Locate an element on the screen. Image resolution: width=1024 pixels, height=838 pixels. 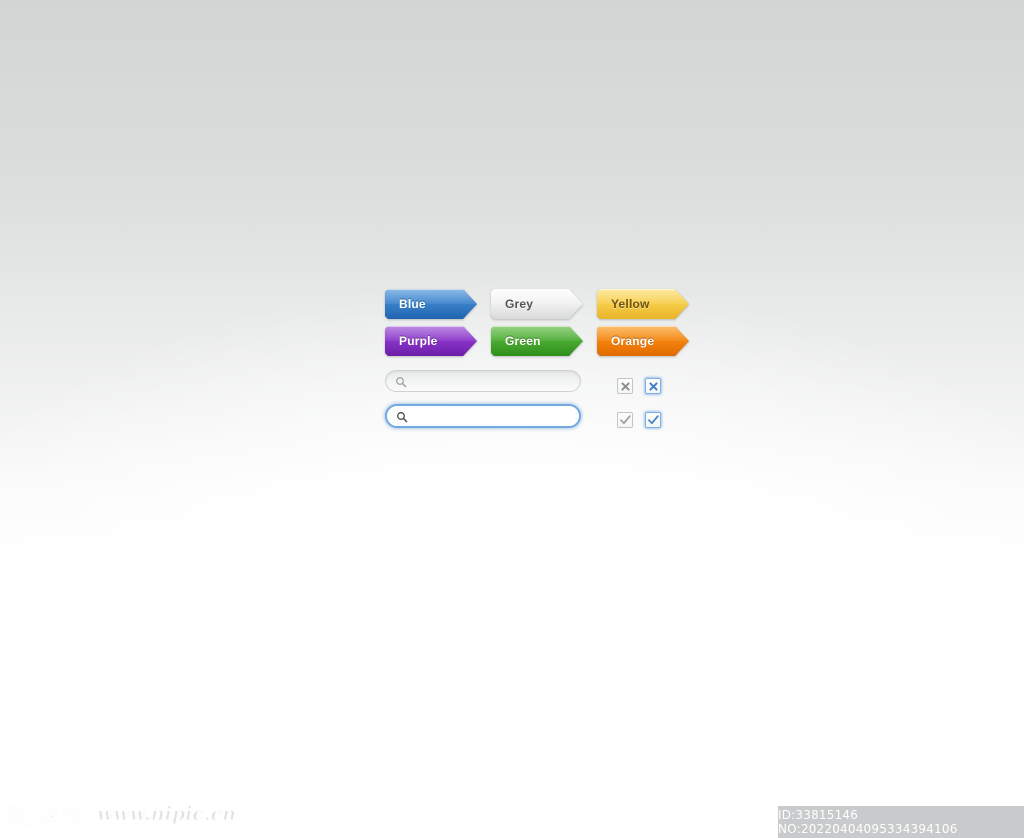
checkbox-group is located at coordinates (639, 403).